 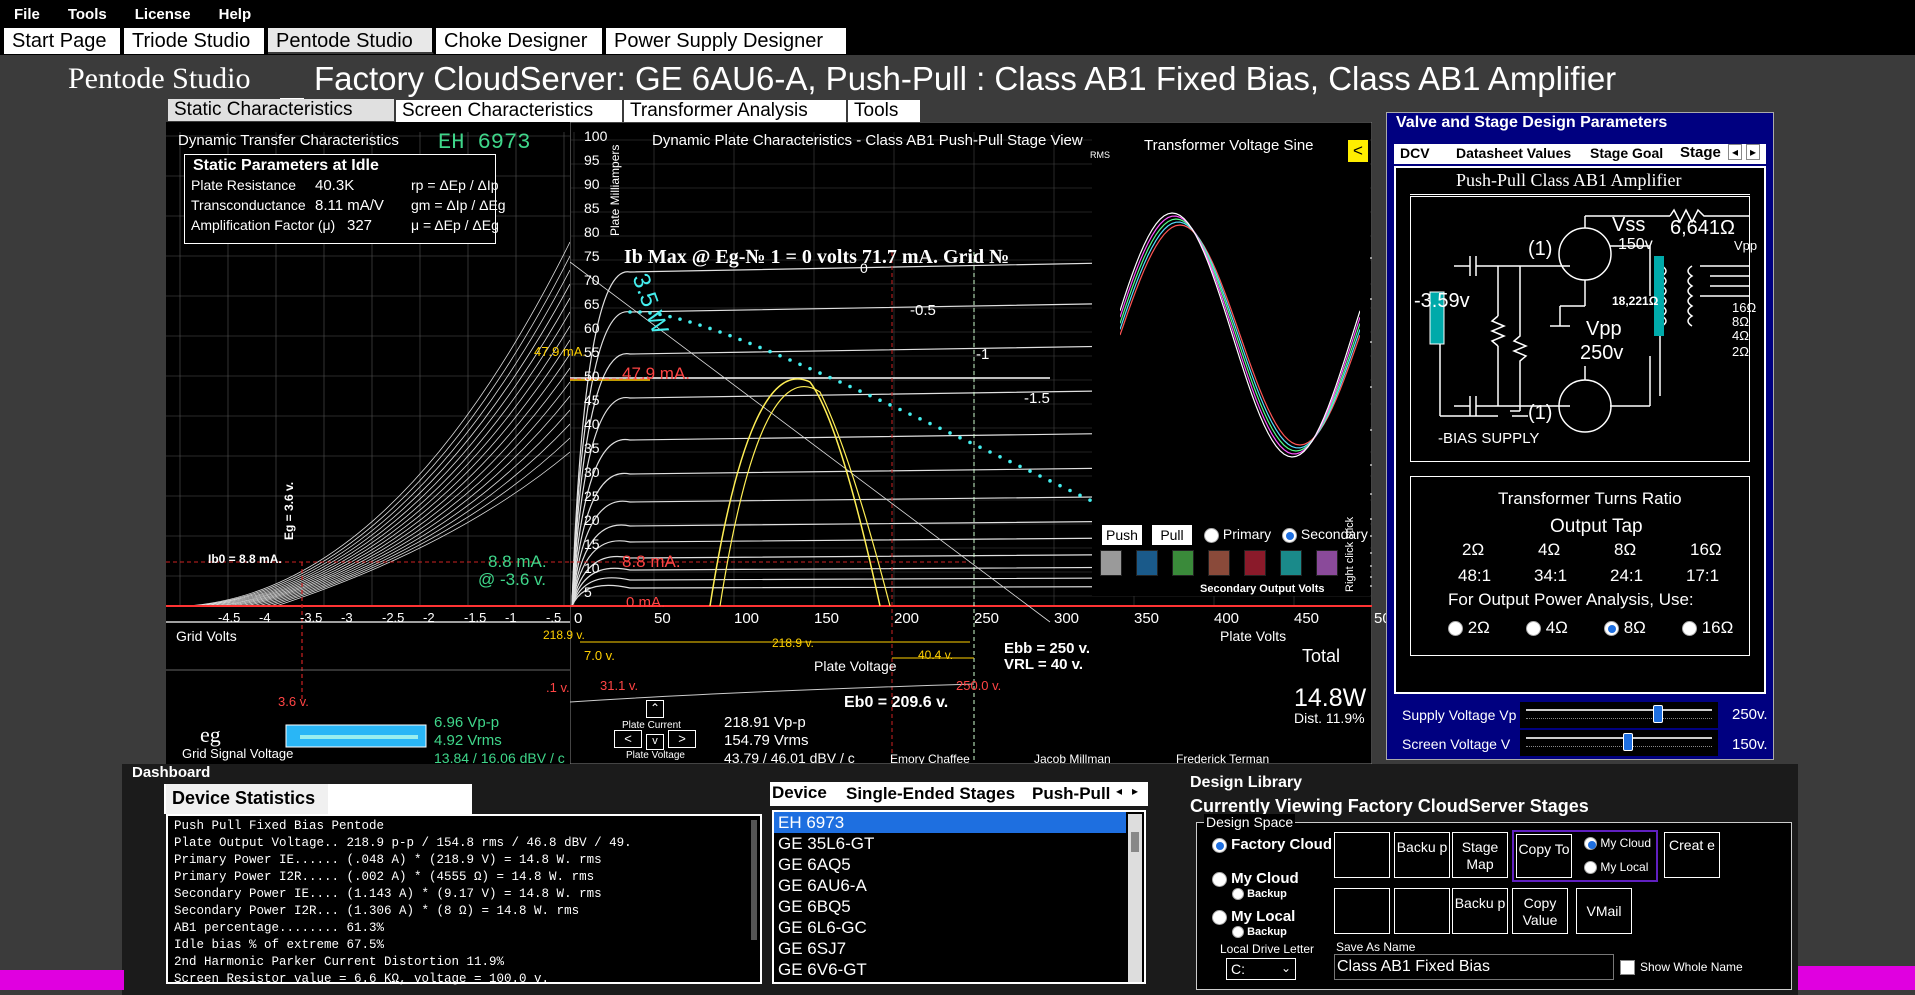 I want to click on tab-power-supply-designer: Power Supply Designer, so click(x=727, y=41).